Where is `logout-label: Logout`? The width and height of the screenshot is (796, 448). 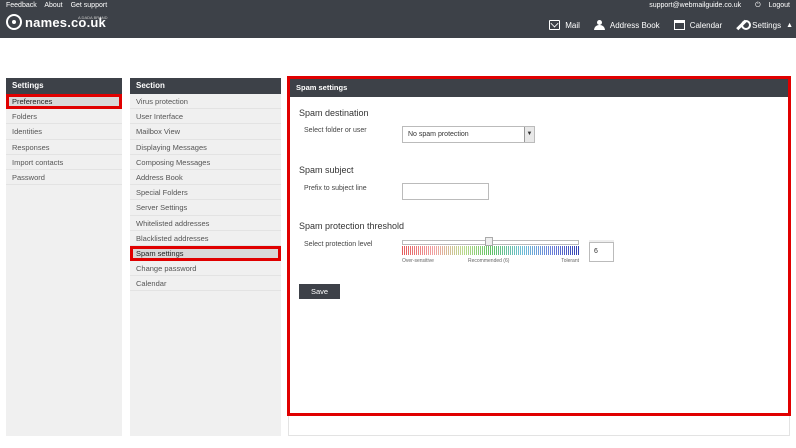
logout-label: Logout is located at coordinates (779, 5).